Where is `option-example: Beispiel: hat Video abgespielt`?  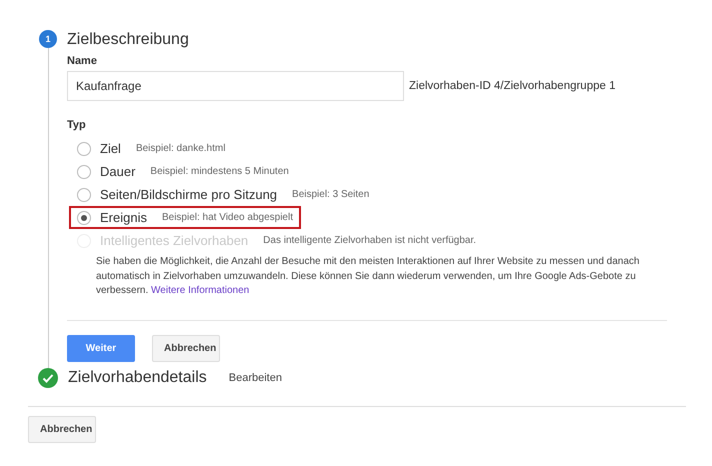
option-example: Beispiel: hat Video abgespielt is located at coordinates (227, 217).